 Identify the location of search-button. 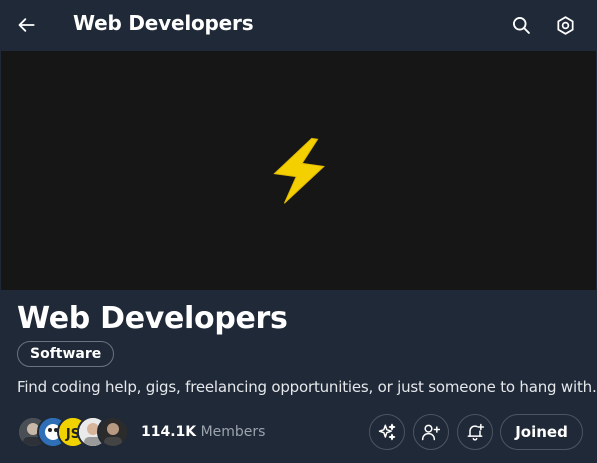
(521, 25).